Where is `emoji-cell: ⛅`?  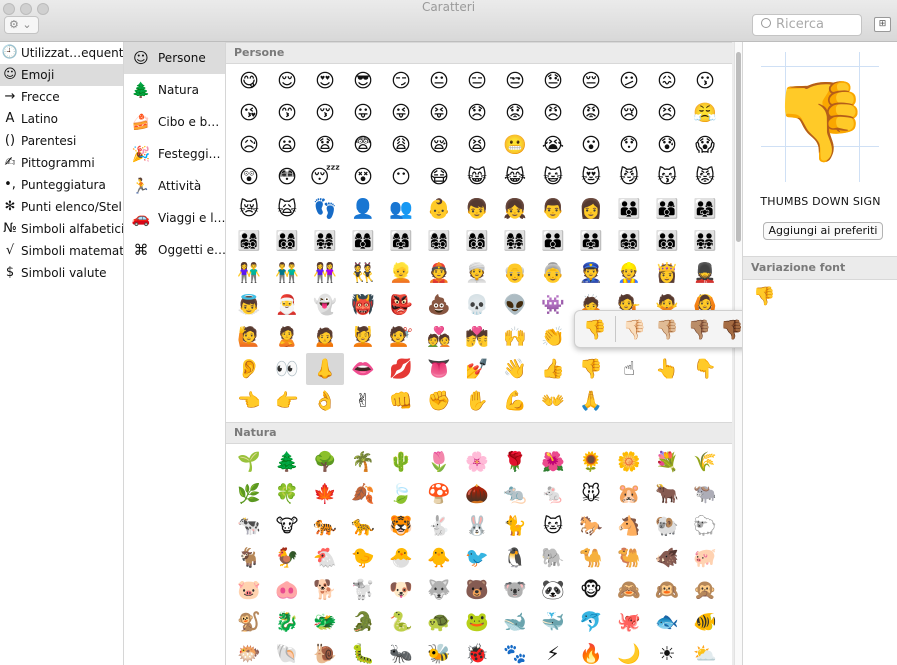
emoji-cell: ⛅ is located at coordinates (705, 651).